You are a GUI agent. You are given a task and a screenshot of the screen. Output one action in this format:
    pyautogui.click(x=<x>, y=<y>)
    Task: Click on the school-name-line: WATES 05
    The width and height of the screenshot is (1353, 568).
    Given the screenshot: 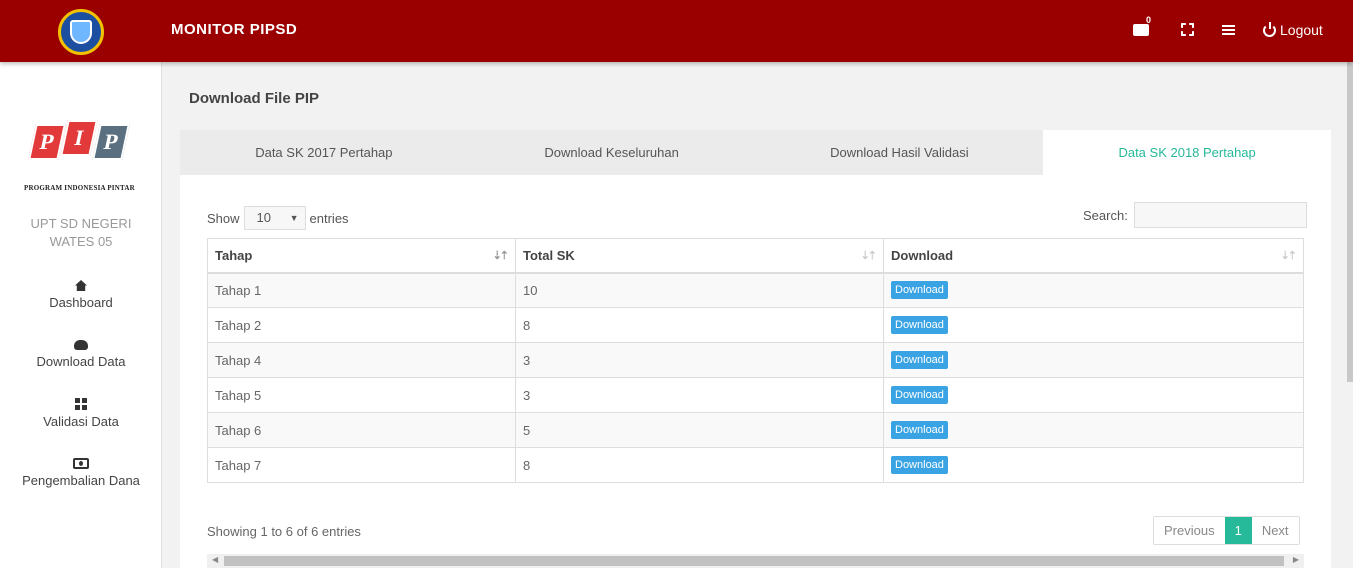 What is the action you would take?
    pyautogui.click(x=81, y=241)
    